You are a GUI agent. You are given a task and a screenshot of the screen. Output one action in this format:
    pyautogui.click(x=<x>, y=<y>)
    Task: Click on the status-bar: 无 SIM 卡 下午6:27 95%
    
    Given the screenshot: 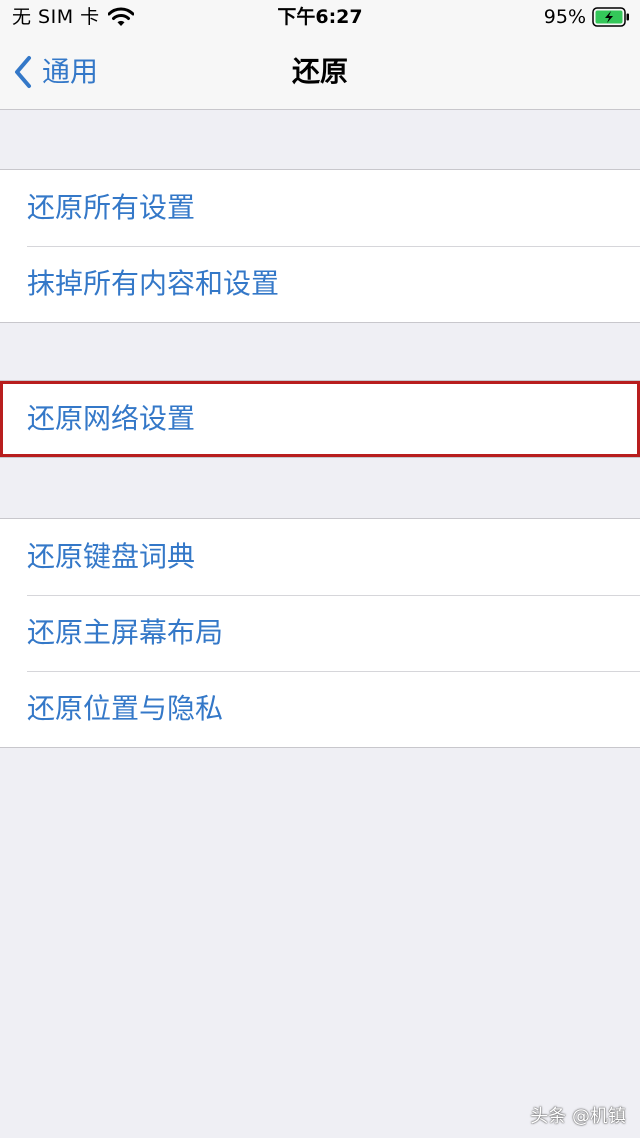 What is the action you would take?
    pyautogui.click(x=320, y=18)
    